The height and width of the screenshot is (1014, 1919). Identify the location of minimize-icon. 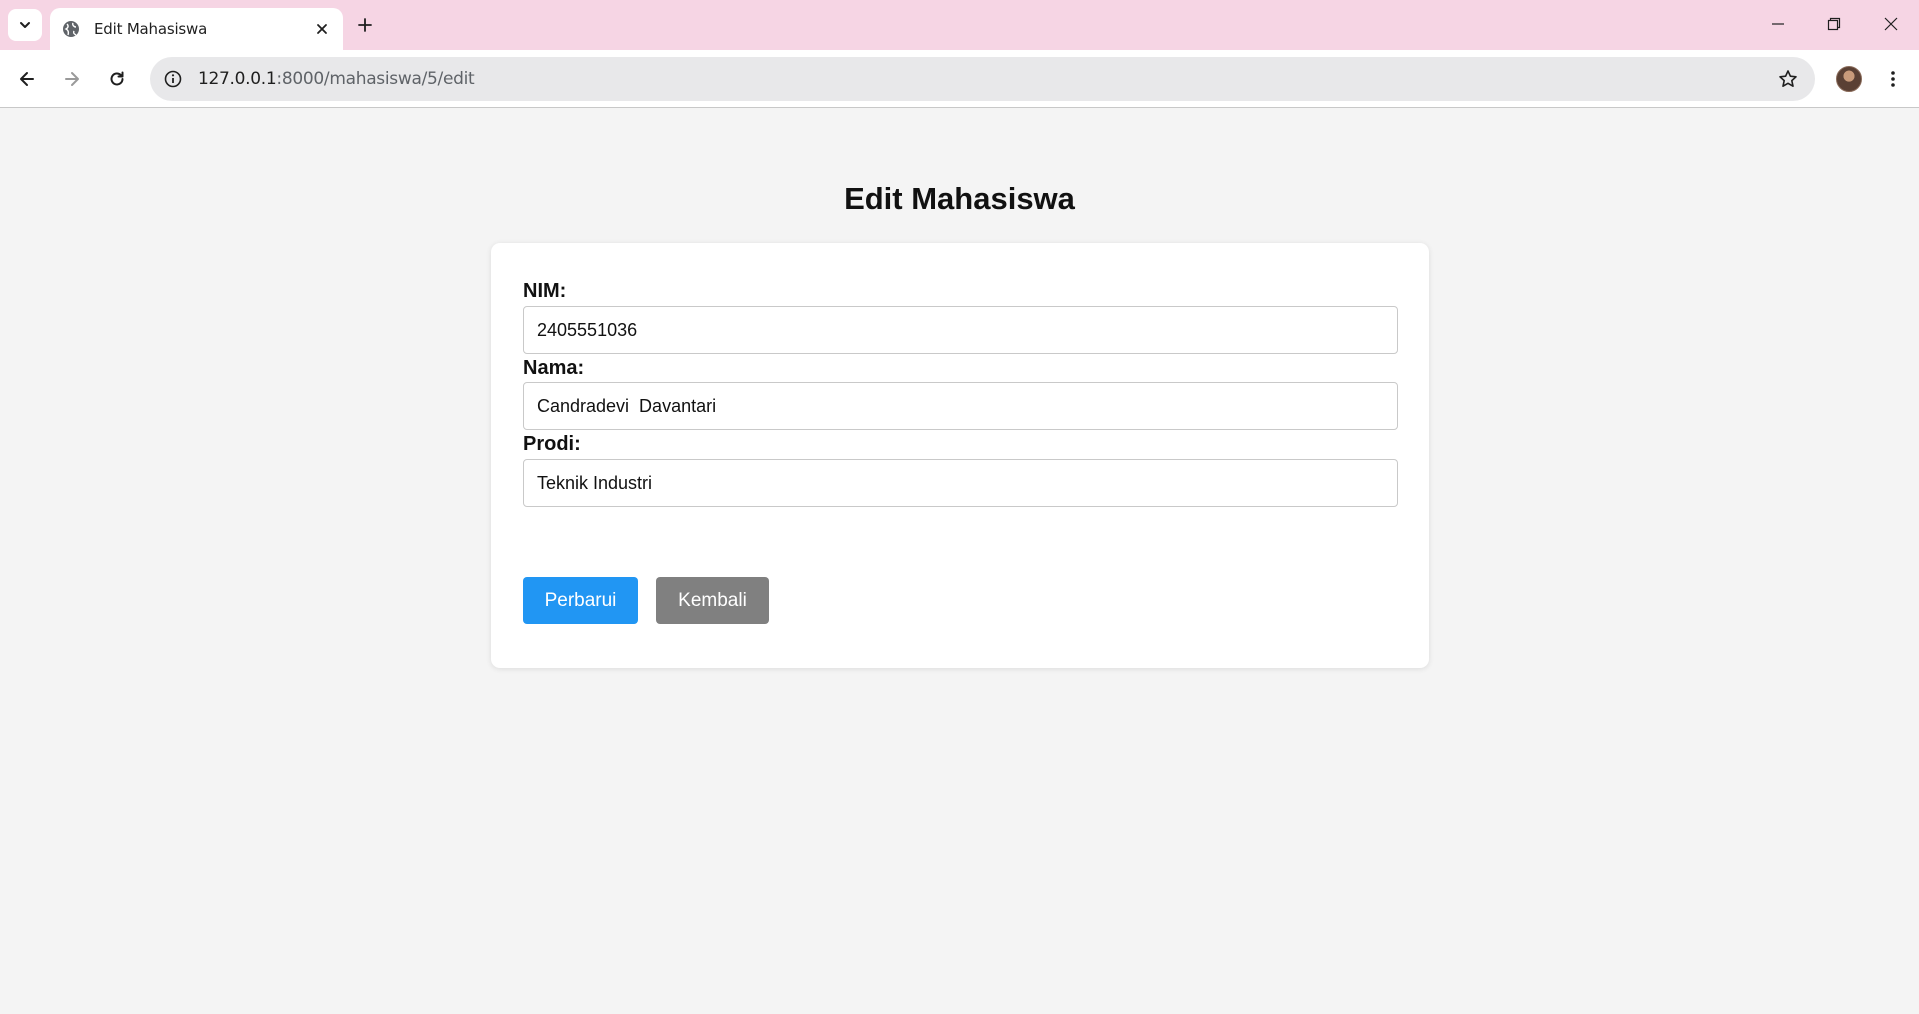
(1778, 24).